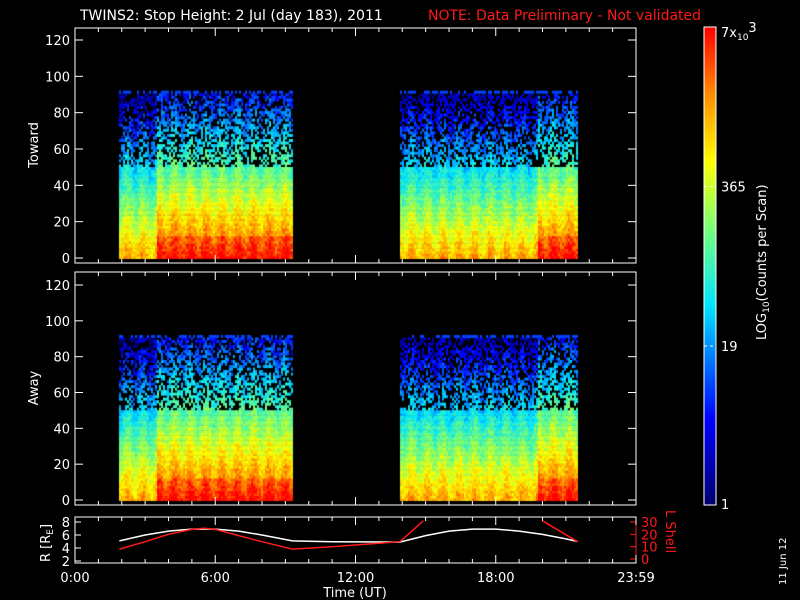  What do you see at coordinates (743, 38) in the screenshot?
I see `tick-sub: 10` at bounding box center [743, 38].